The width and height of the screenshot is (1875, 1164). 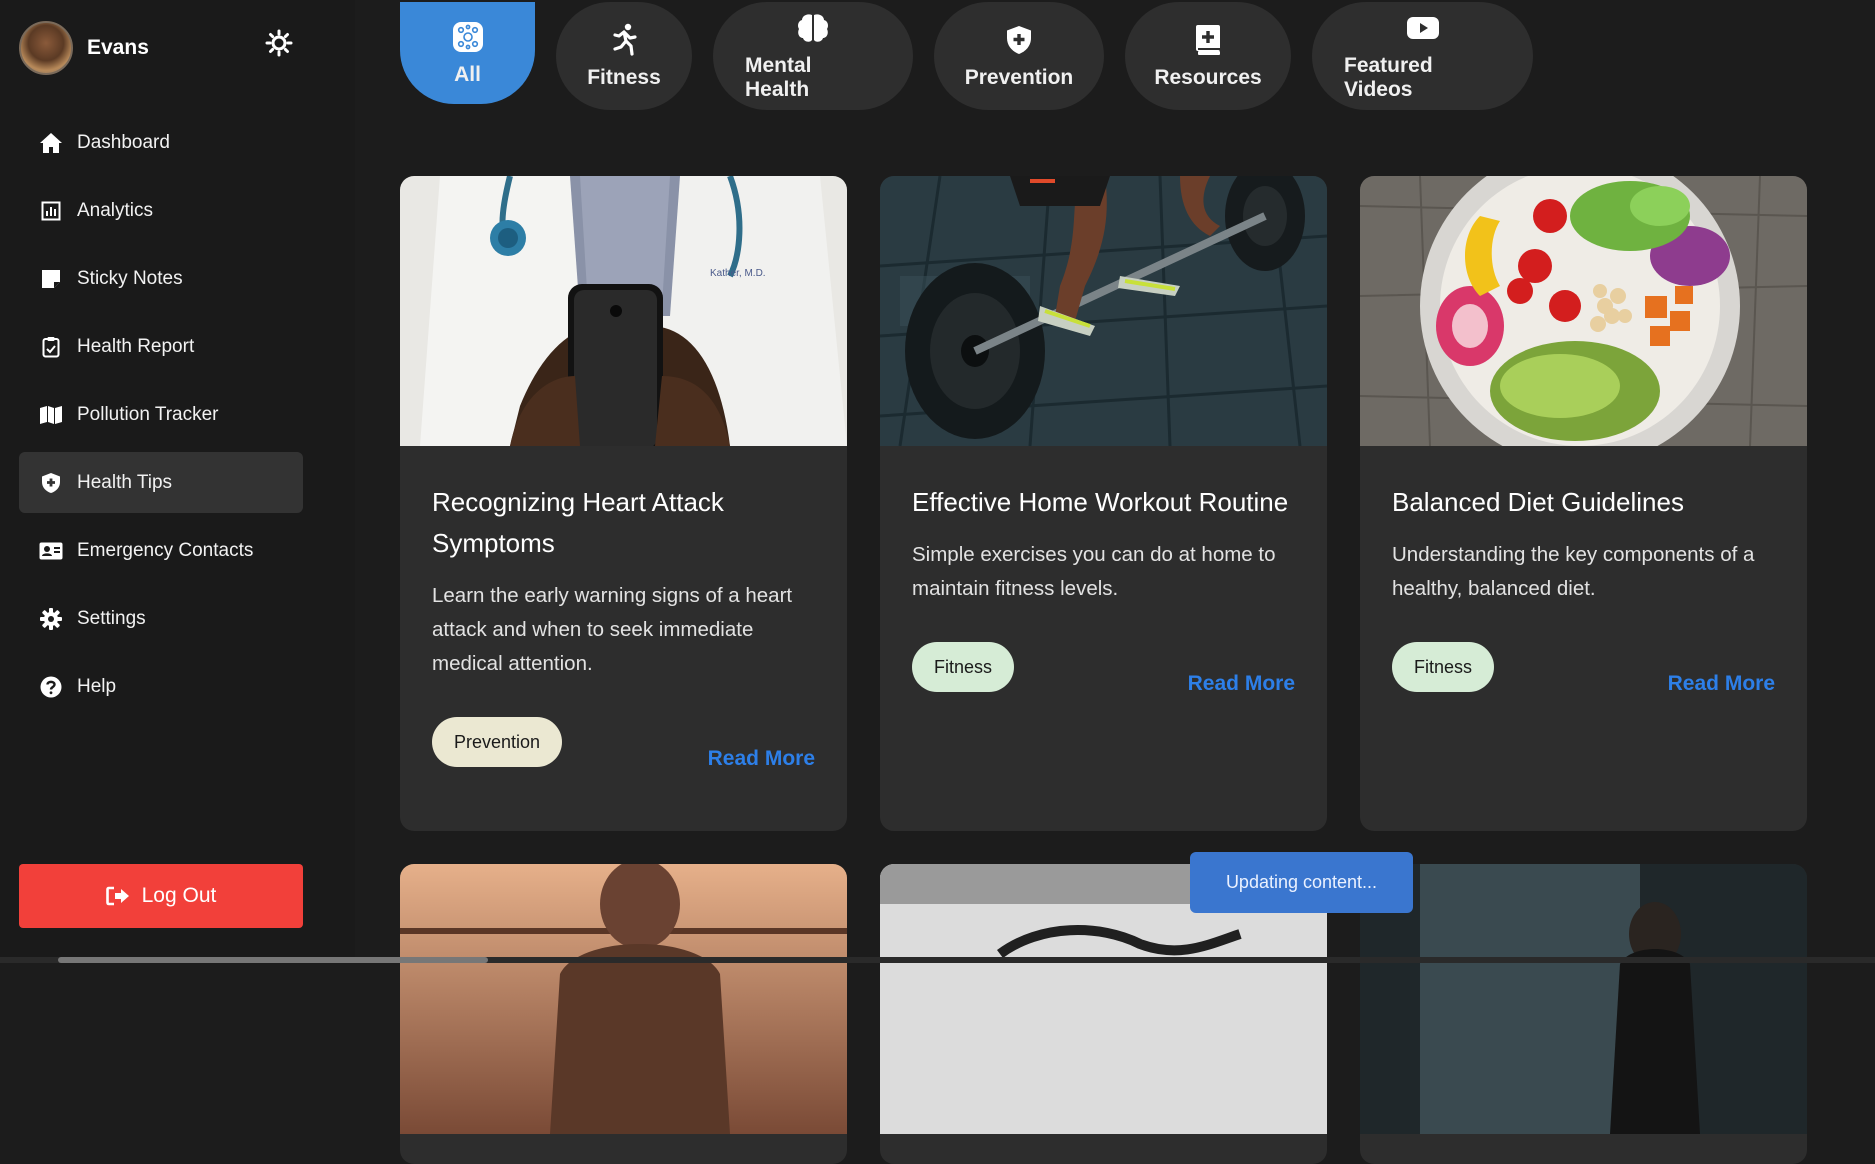 I want to click on sidebar-item-pollution-tracker: Pollution Tracker, so click(x=161, y=414).